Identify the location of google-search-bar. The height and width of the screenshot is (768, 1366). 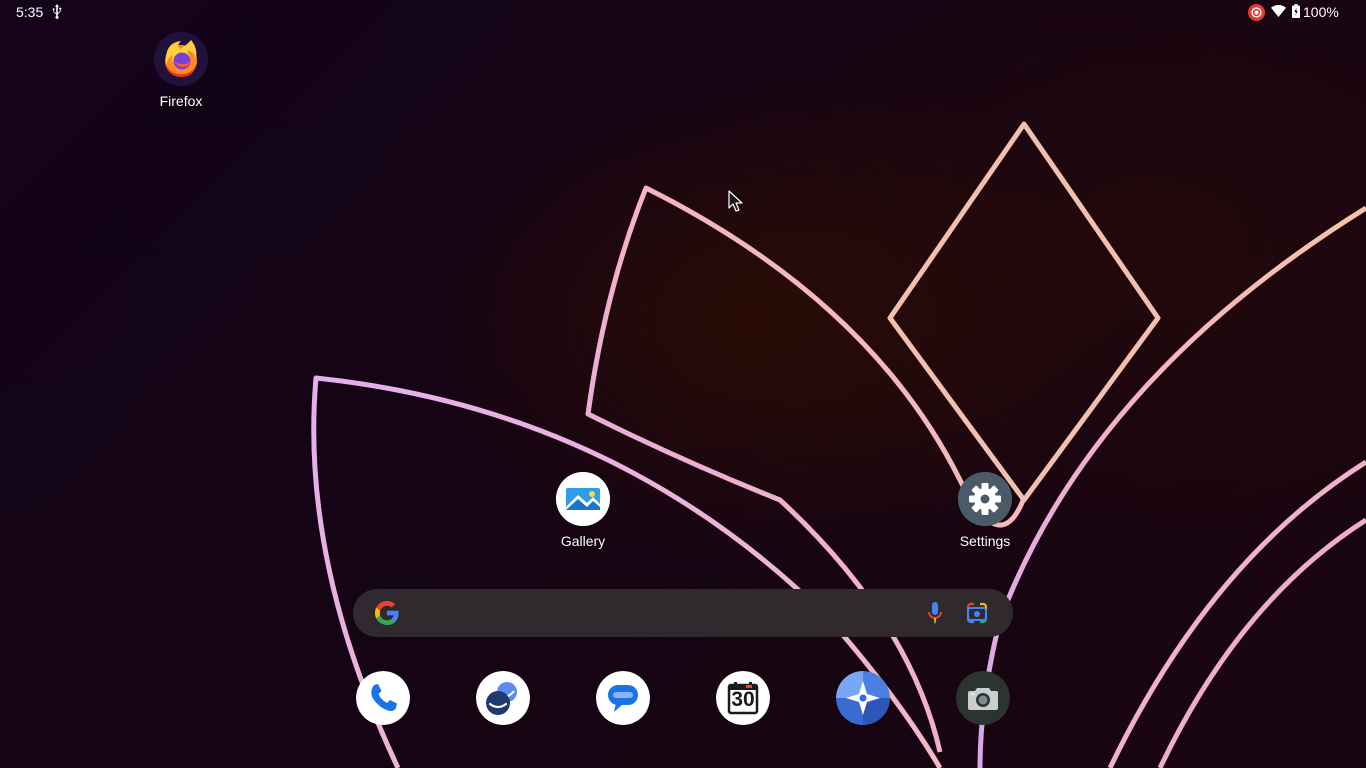
(683, 613).